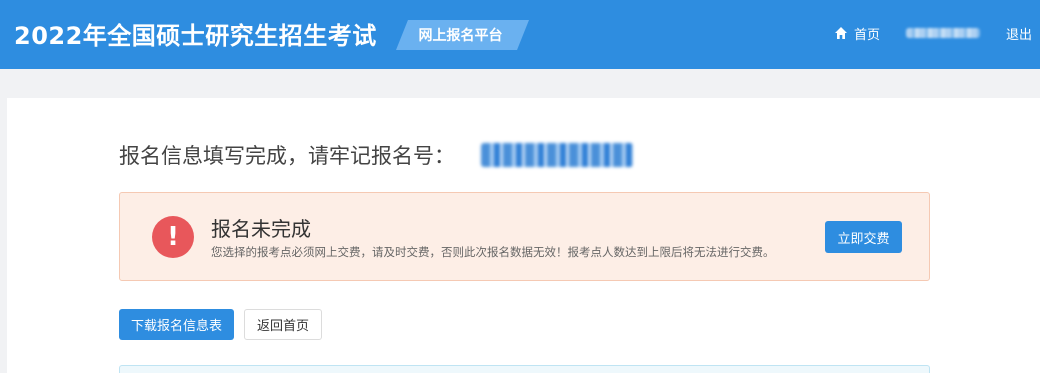 The image size is (1040, 373). Describe the element at coordinates (176, 324) in the screenshot. I see `download-form-button: 下载报名信息表` at that location.